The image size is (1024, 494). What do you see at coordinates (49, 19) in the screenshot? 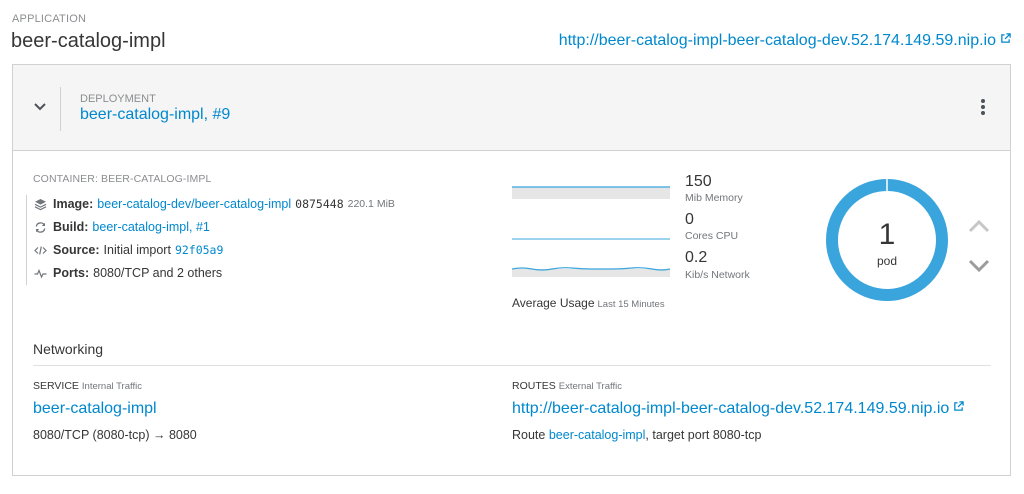
I see `application-label: APPLICATION` at bounding box center [49, 19].